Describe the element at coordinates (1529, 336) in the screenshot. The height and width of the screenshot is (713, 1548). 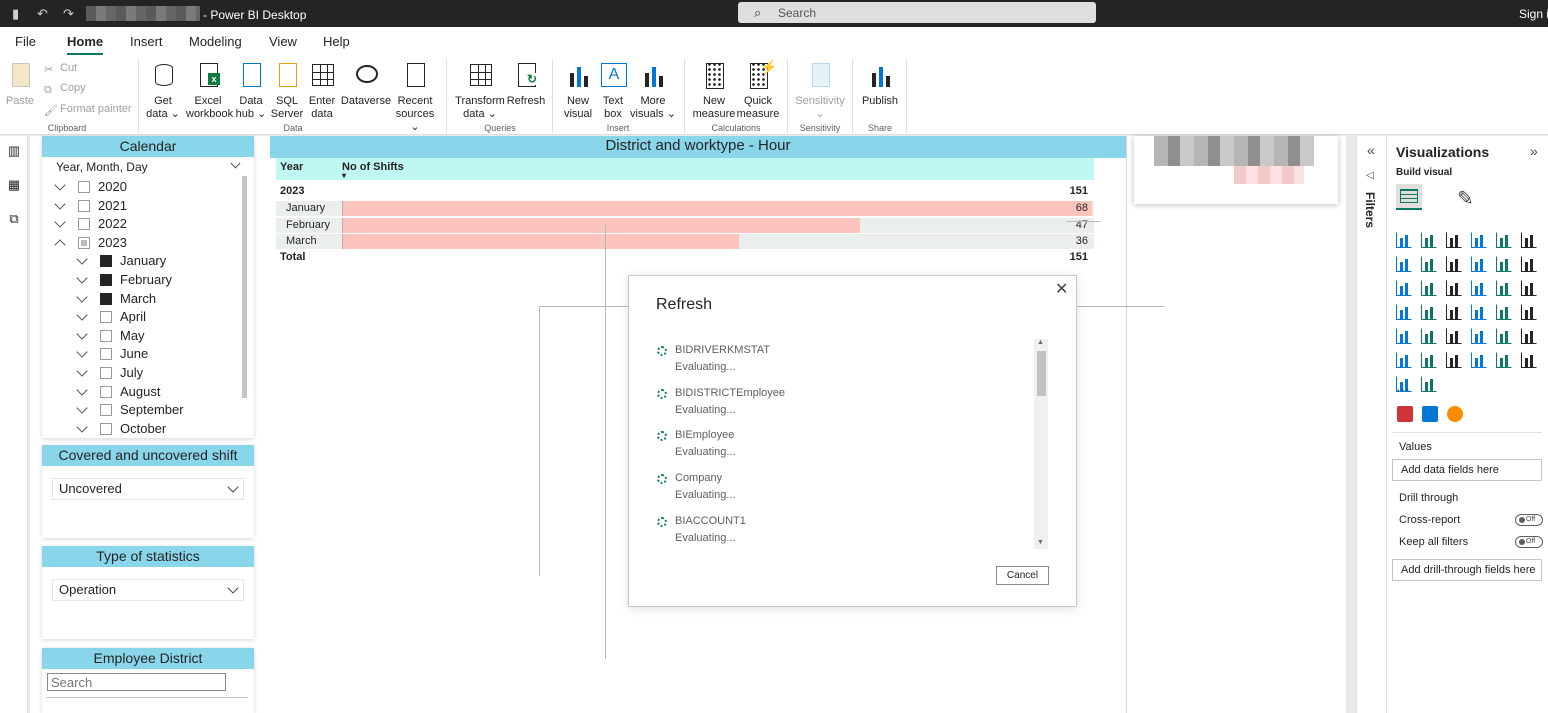
I see `key-influencers-icon` at that location.